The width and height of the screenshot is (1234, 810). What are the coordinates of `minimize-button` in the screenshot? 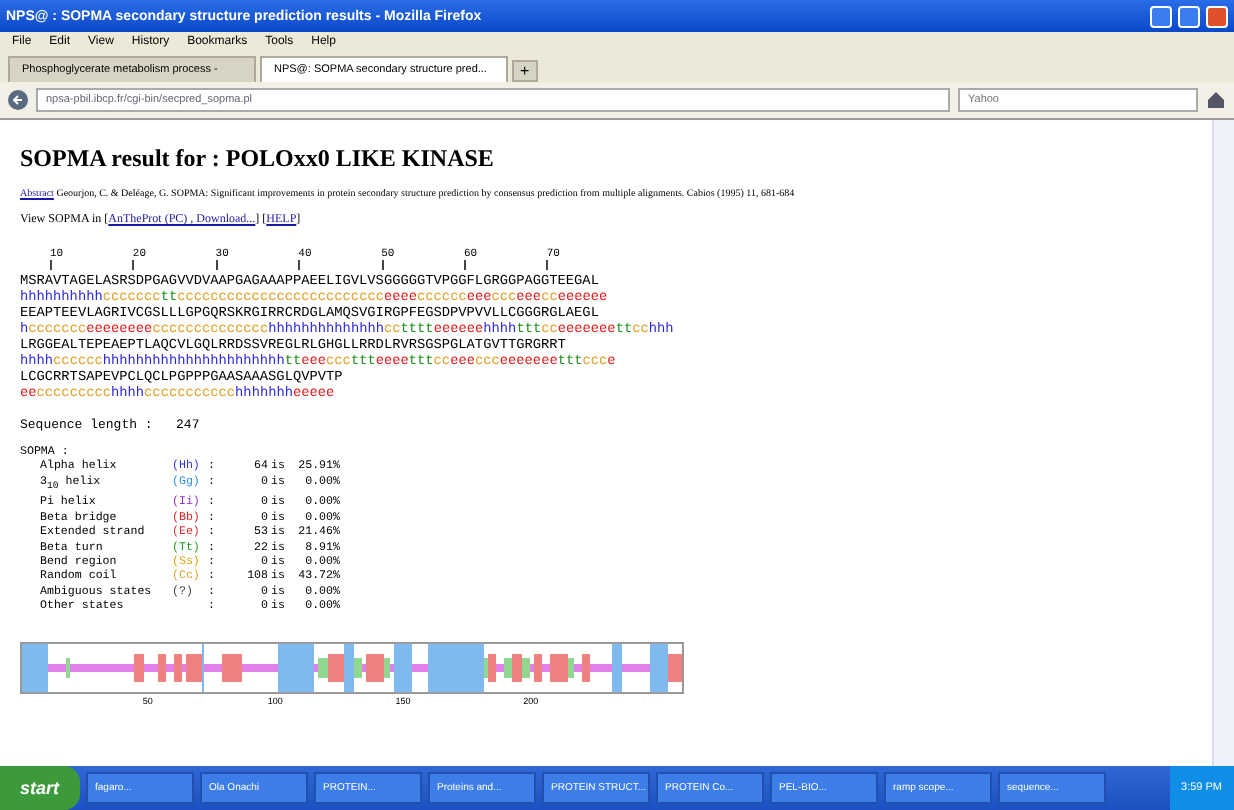 It's located at (1161, 16).